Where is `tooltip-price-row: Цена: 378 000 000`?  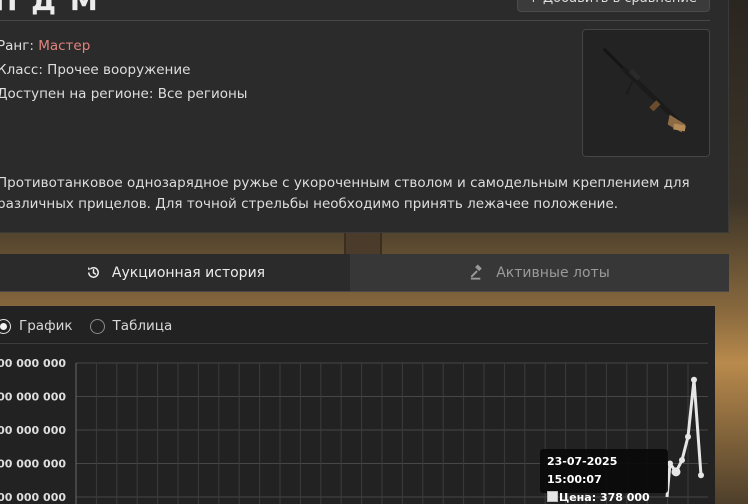 tooltip-price-row: Цена: 378 000 000 is located at coordinates (607, 496).